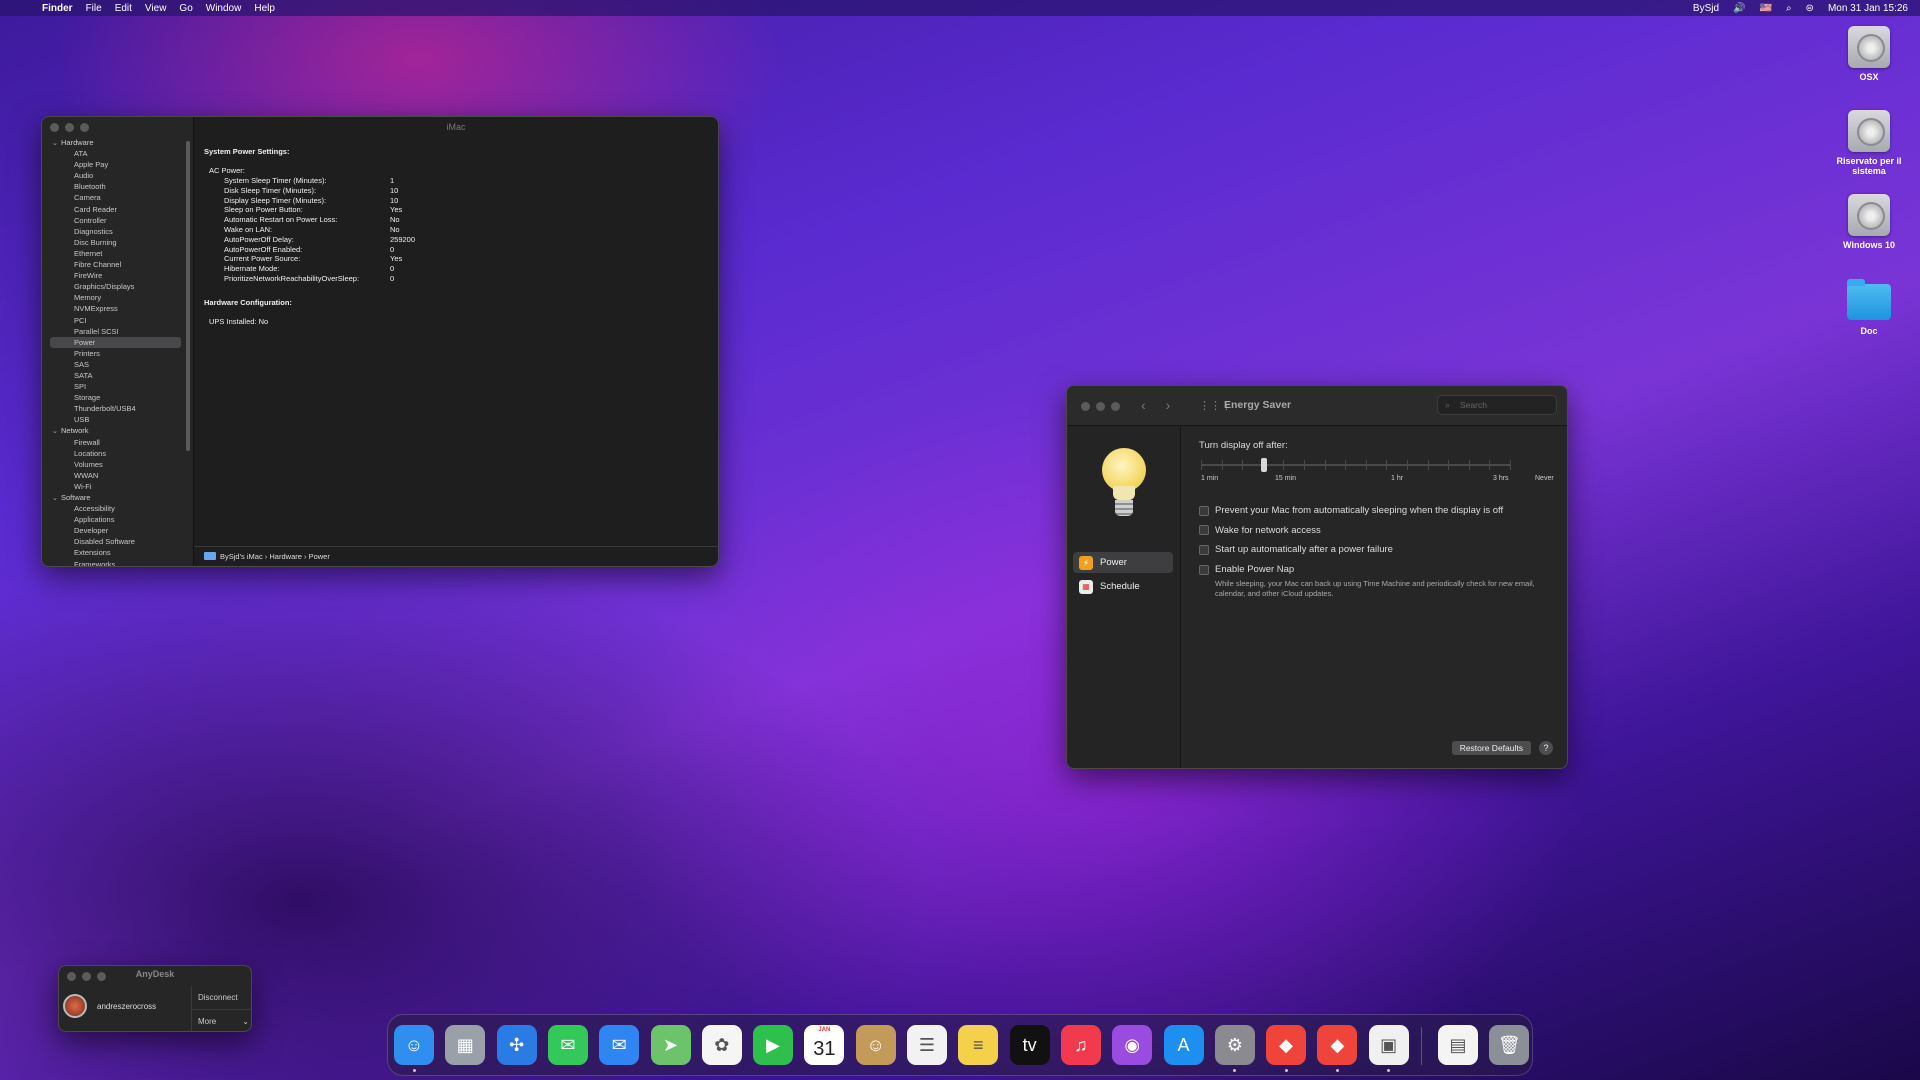 This screenshot has height=1080, width=1920. I want to click on sidebar-item-ata: ATA, so click(117, 153).